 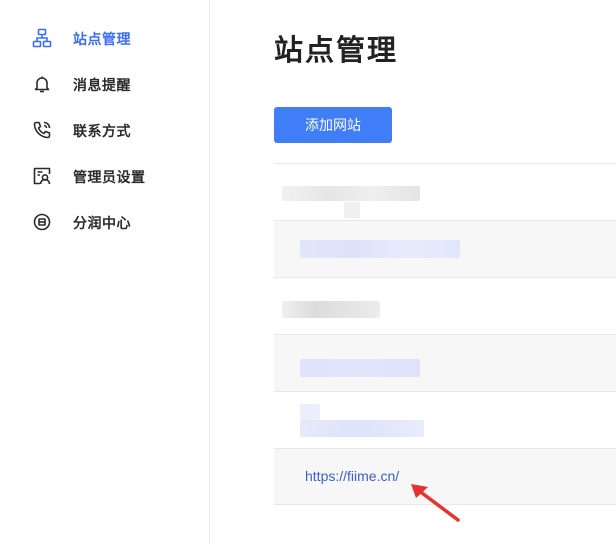 What do you see at coordinates (352, 476) in the screenshot?
I see `site-url-link: https://fiime.cn/` at bounding box center [352, 476].